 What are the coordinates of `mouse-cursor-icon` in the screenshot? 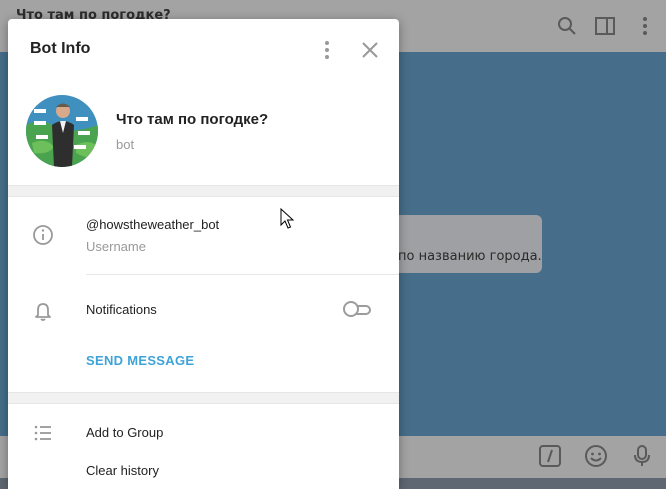 It's located at (287, 218).